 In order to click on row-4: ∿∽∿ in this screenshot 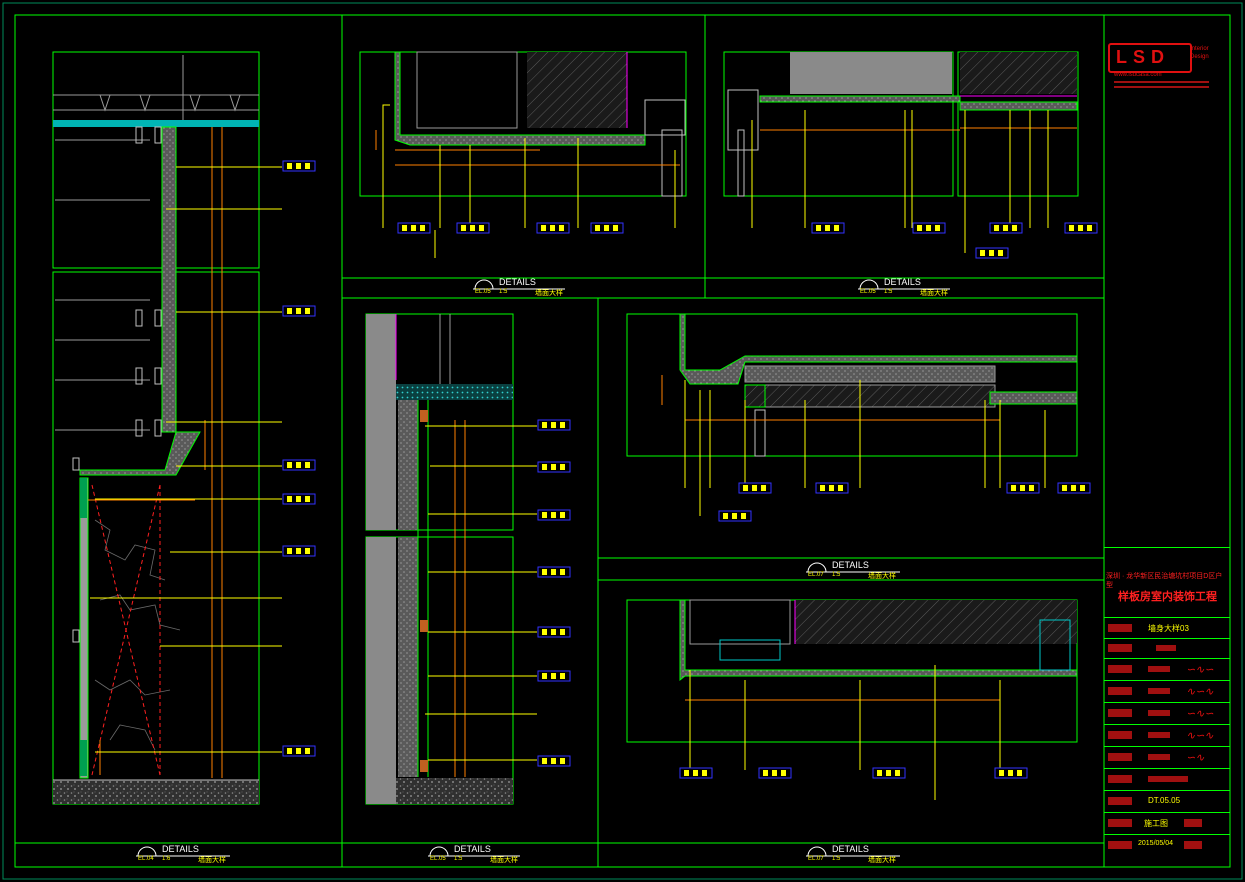, I will do `click(1167, 691)`.